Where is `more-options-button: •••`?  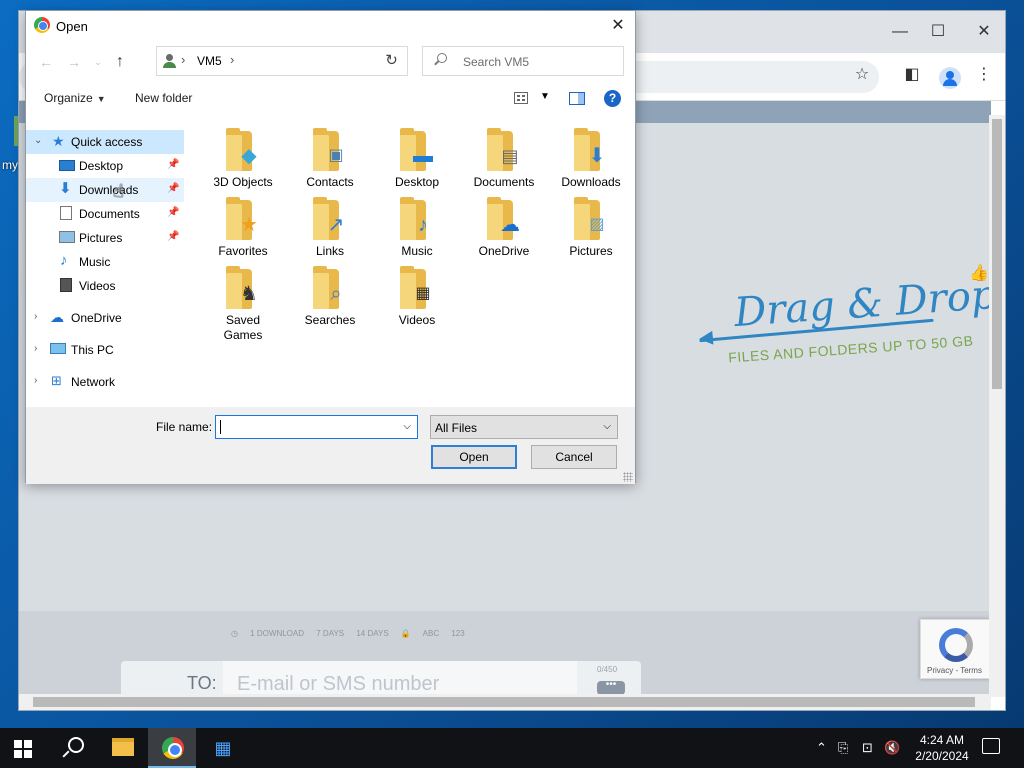 more-options-button: ••• is located at coordinates (611, 687).